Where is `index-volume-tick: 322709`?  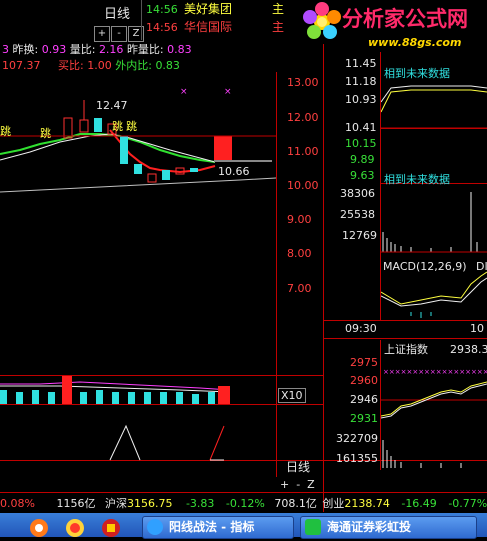 index-volume-tick: 322709 is located at coordinates (357, 438).